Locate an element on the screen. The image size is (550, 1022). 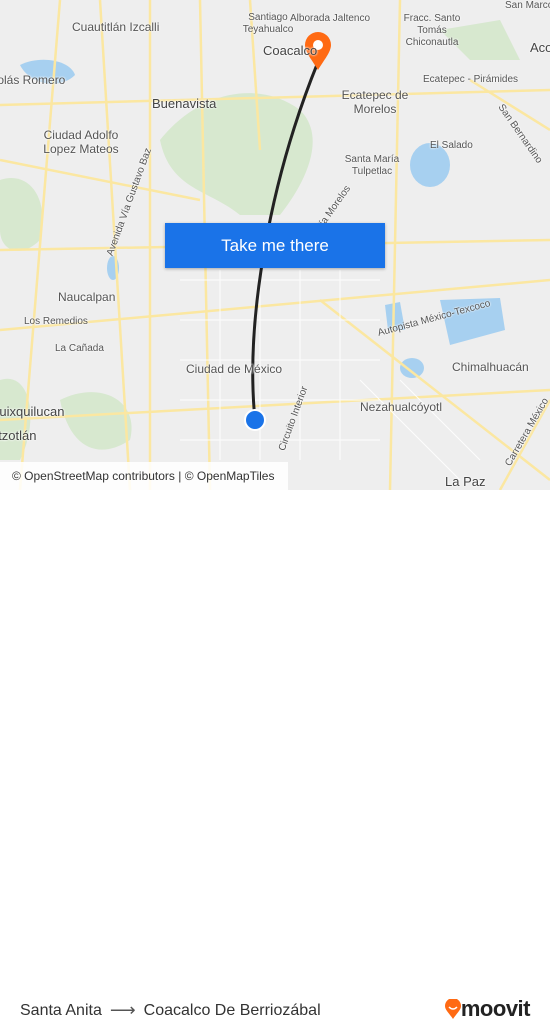
map-place-label: Ciudad de México is located at coordinates (234, 369).